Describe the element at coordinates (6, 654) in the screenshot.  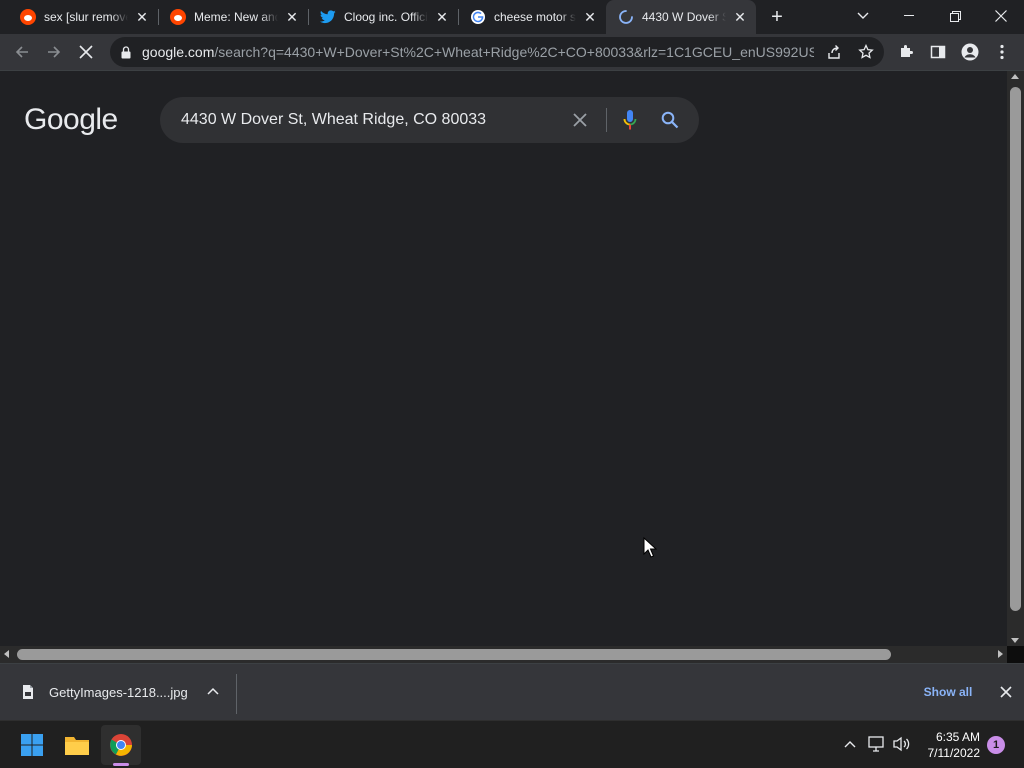
I see `scroll-left-arrow-icon` at that location.